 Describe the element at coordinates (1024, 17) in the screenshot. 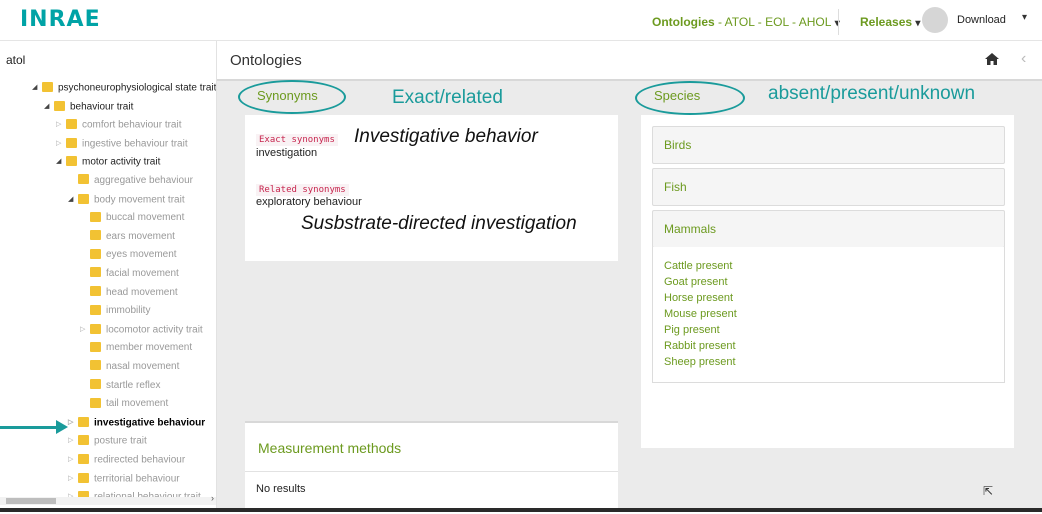

I see `user-menu-chevron-icon: ▾` at that location.